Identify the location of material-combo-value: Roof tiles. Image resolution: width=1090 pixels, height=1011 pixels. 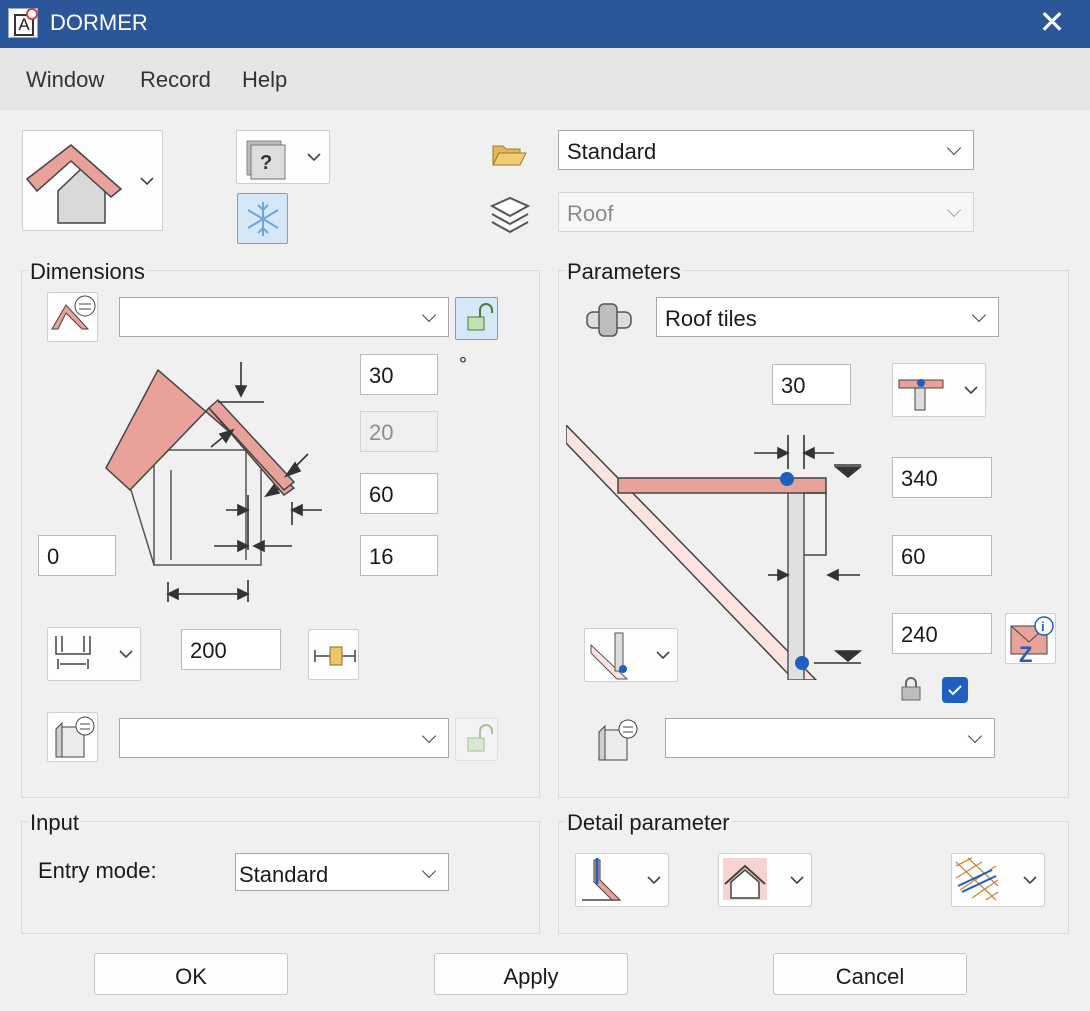
(711, 318).